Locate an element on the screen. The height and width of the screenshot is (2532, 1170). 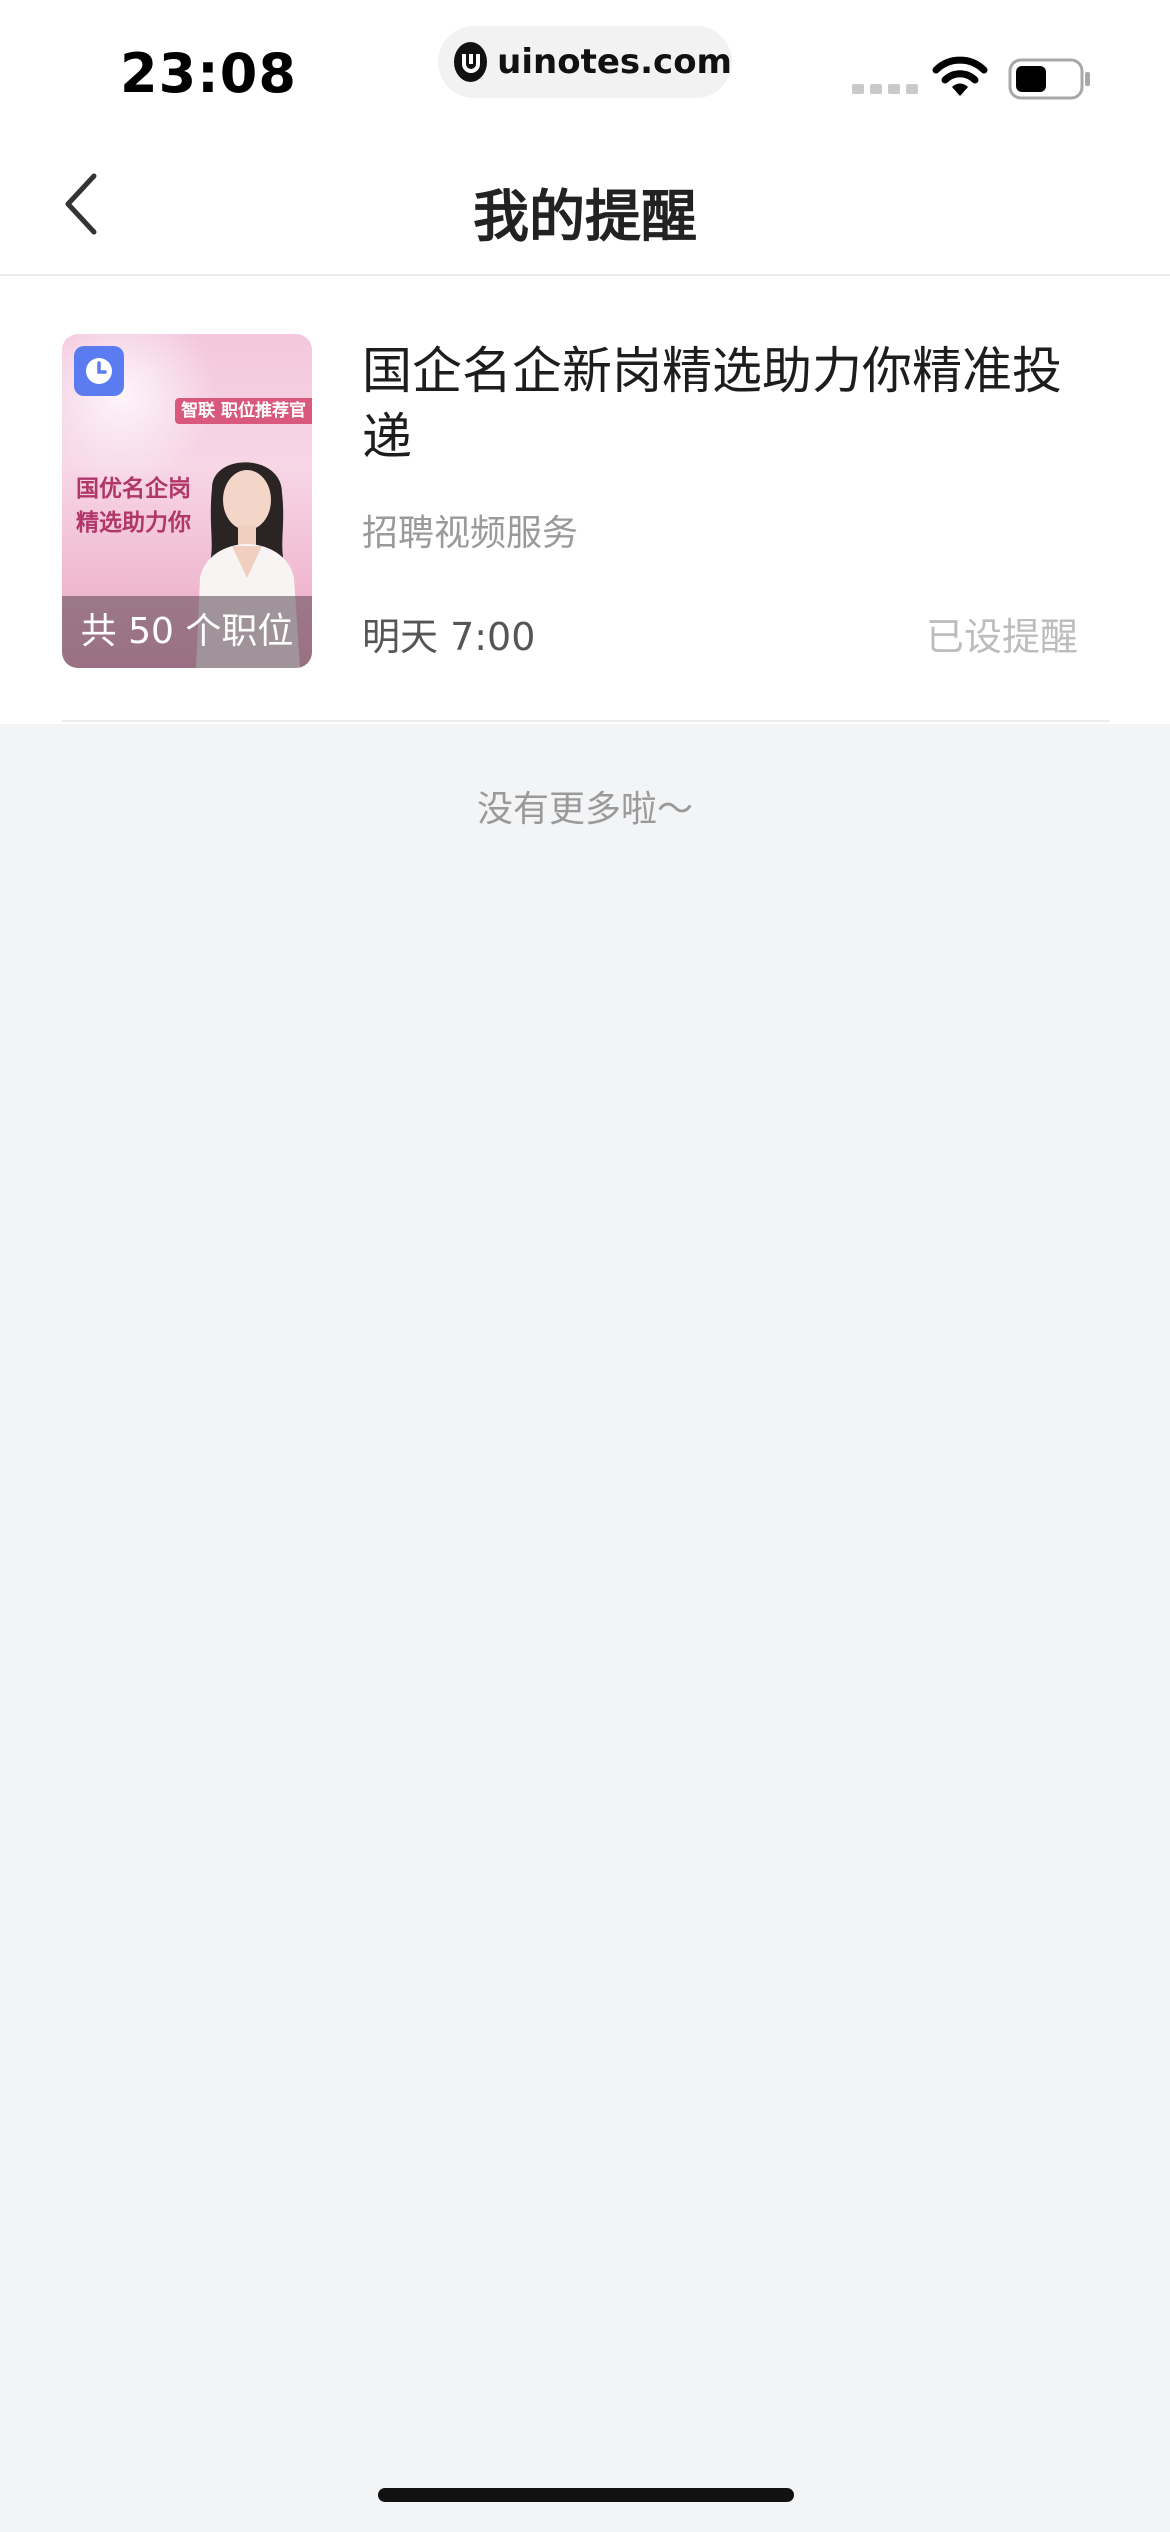
reminder-title: 国企名企新岗精选助力你精准投递 is located at coordinates (732, 404).